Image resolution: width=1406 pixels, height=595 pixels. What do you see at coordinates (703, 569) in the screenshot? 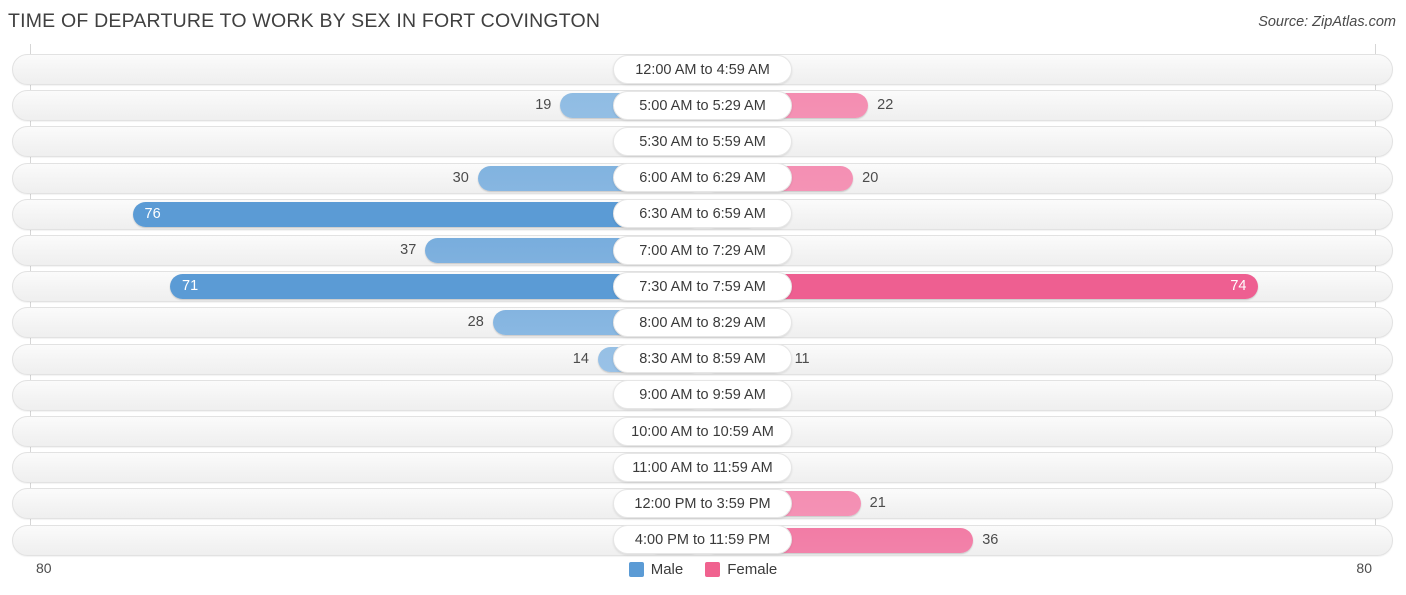
I see `chart-legend: Male Female` at bounding box center [703, 569].